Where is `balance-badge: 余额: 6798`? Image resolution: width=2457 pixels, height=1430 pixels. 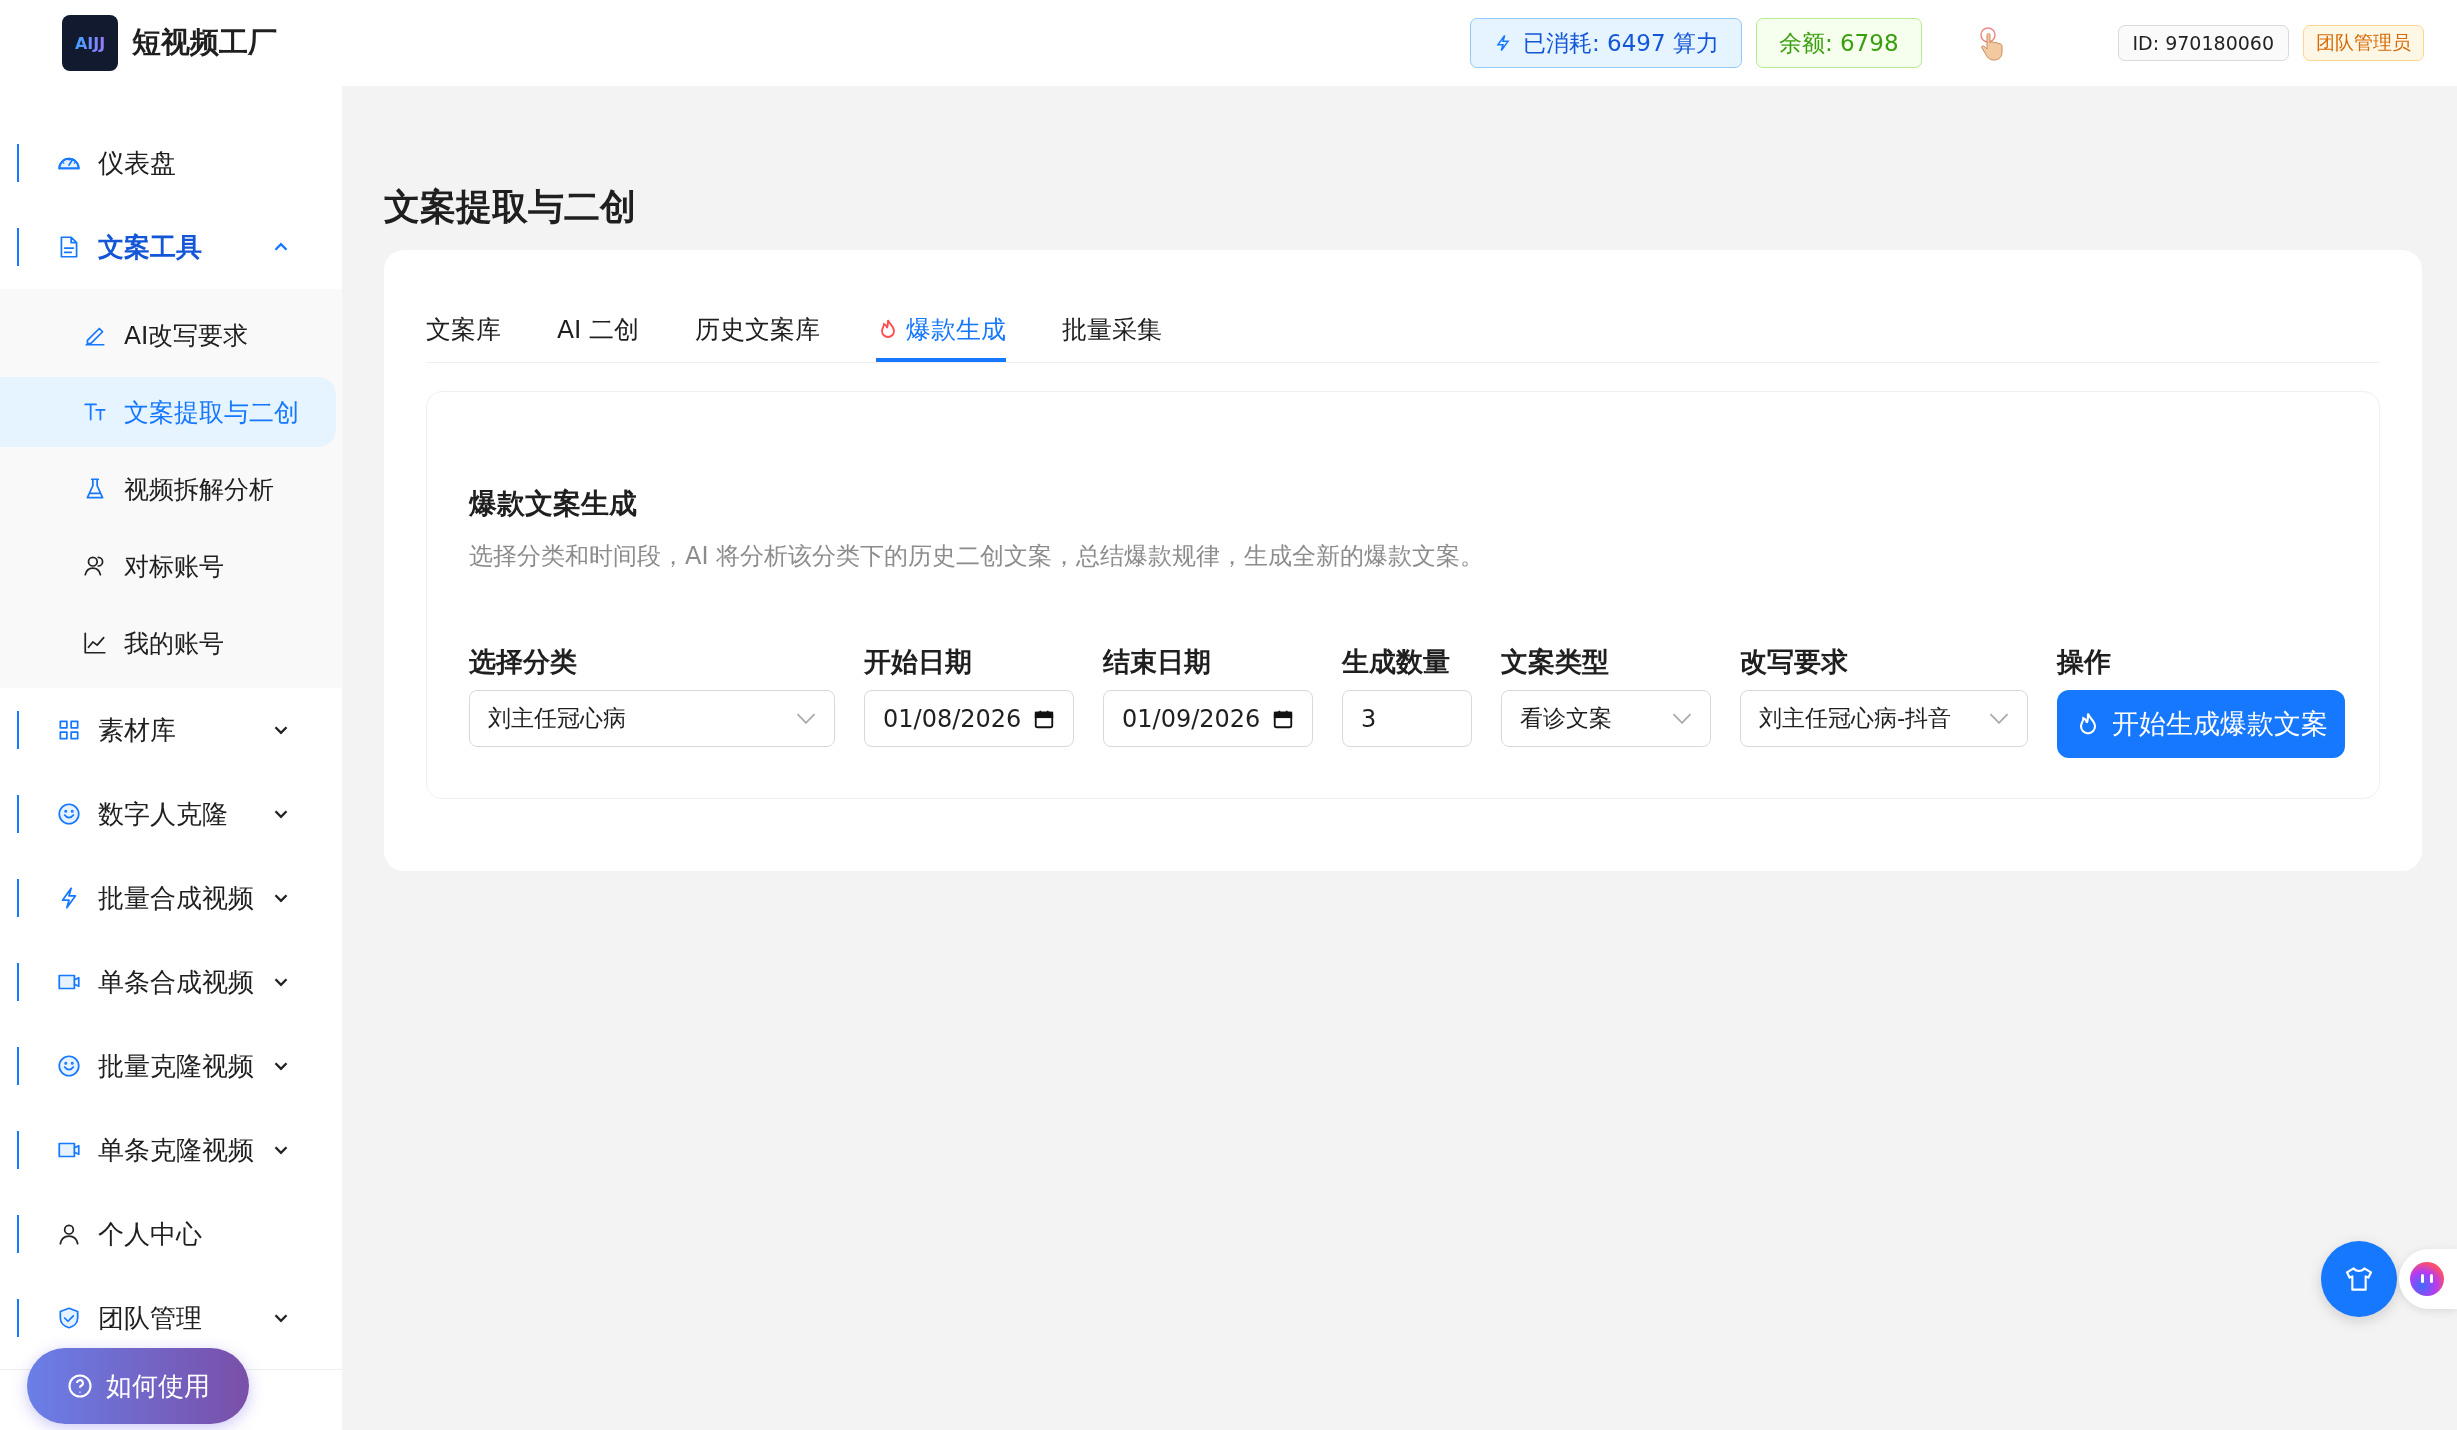
balance-badge: 余额: 6798 is located at coordinates (1838, 43).